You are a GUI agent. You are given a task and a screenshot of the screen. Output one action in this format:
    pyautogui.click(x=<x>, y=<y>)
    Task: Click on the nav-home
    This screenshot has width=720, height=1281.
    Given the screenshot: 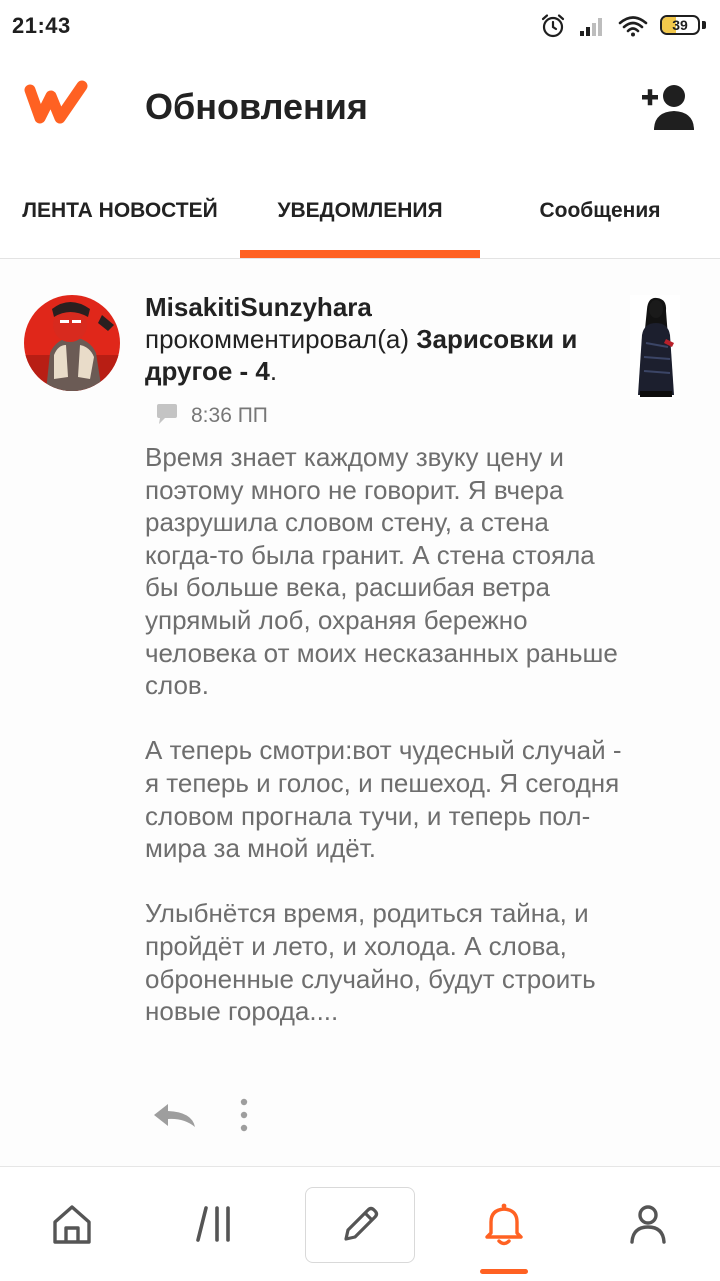 What is the action you would take?
    pyautogui.click(x=72, y=1224)
    